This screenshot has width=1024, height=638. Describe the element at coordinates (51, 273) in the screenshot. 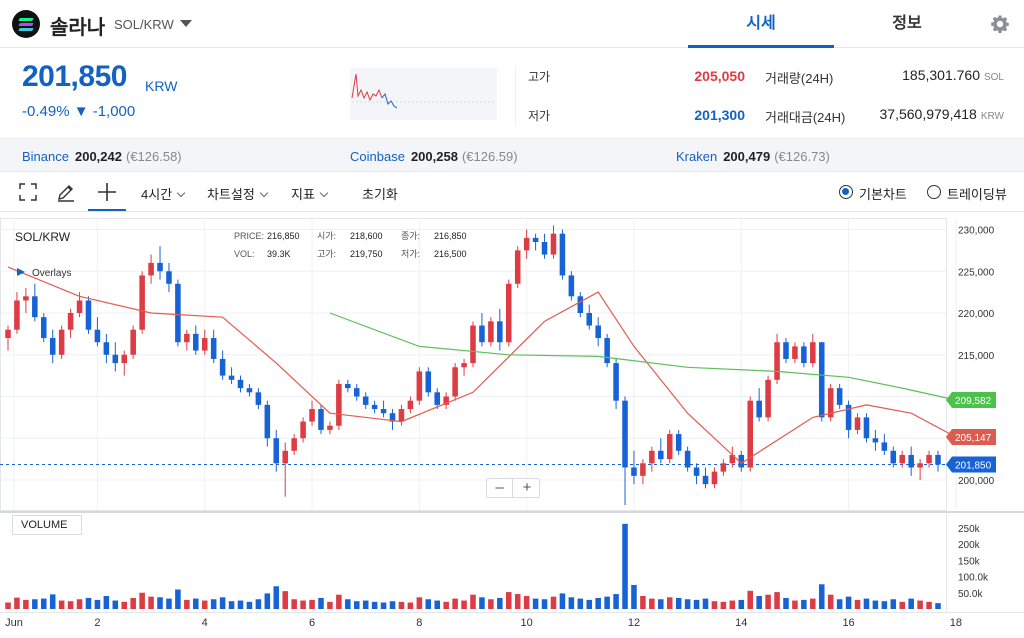

I see `overlays-toggle: Overlays` at that location.